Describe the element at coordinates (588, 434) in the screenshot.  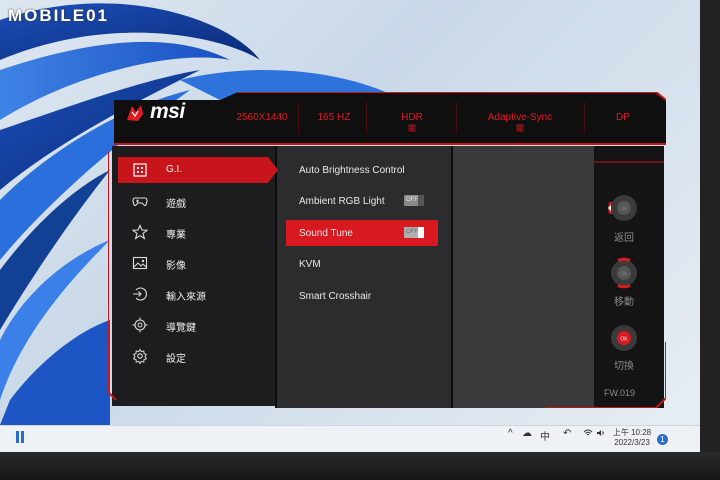
I see `tray-wifi-icon` at that location.